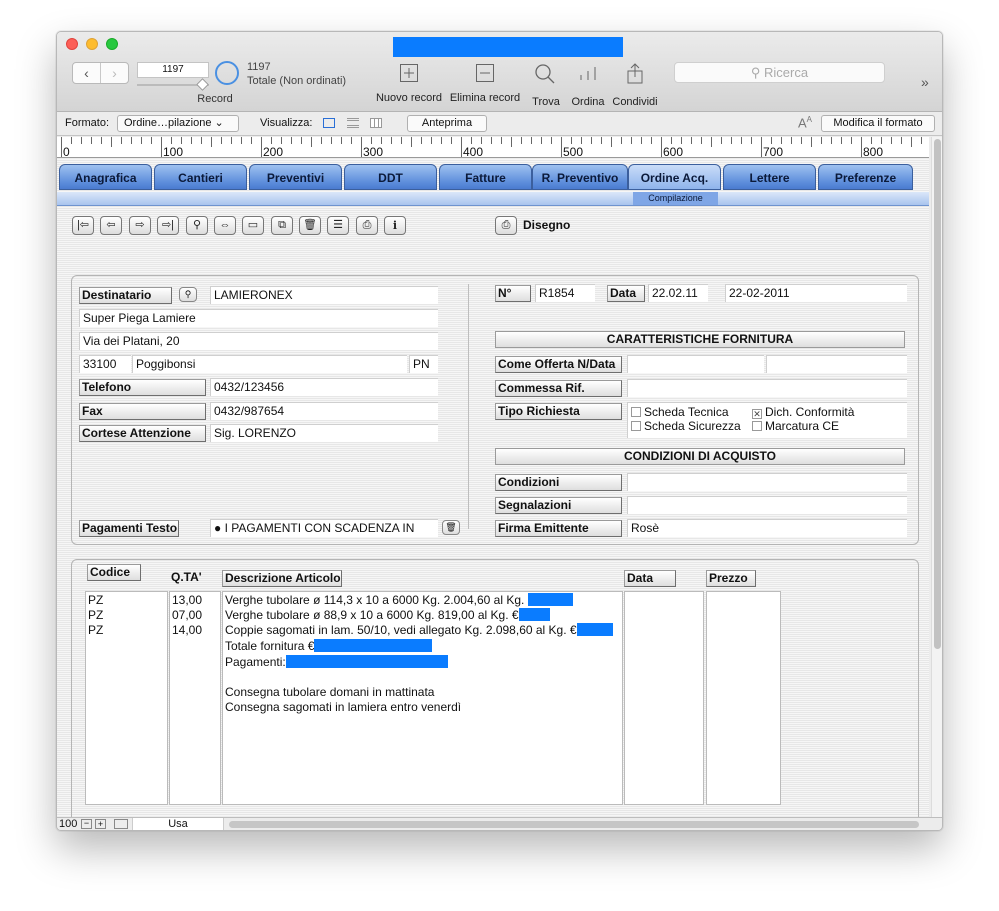 This screenshot has height=911, width=999. What do you see at coordinates (423, 364) in the screenshot?
I see `provincia-field: PN` at bounding box center [423, 364].